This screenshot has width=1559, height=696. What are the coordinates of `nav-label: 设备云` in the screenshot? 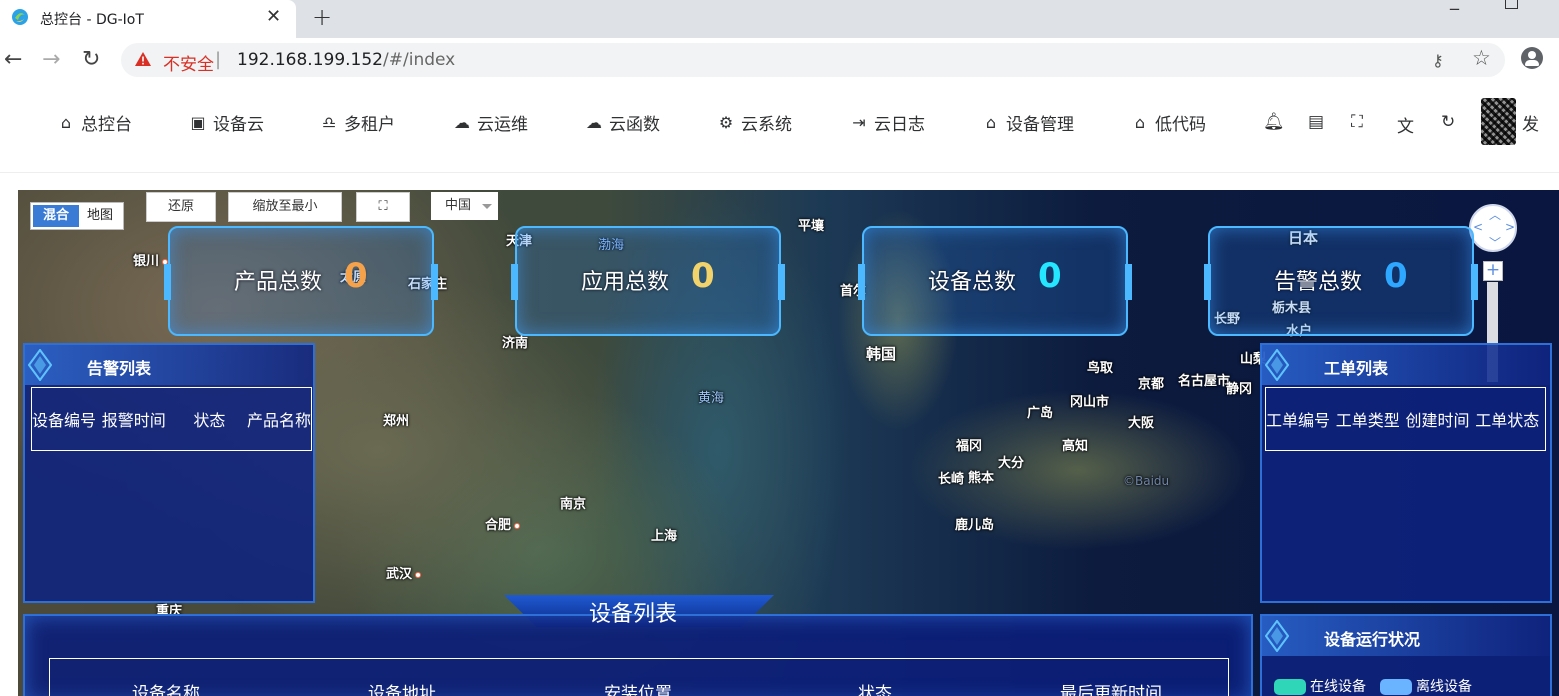 It's located at (238, 124).